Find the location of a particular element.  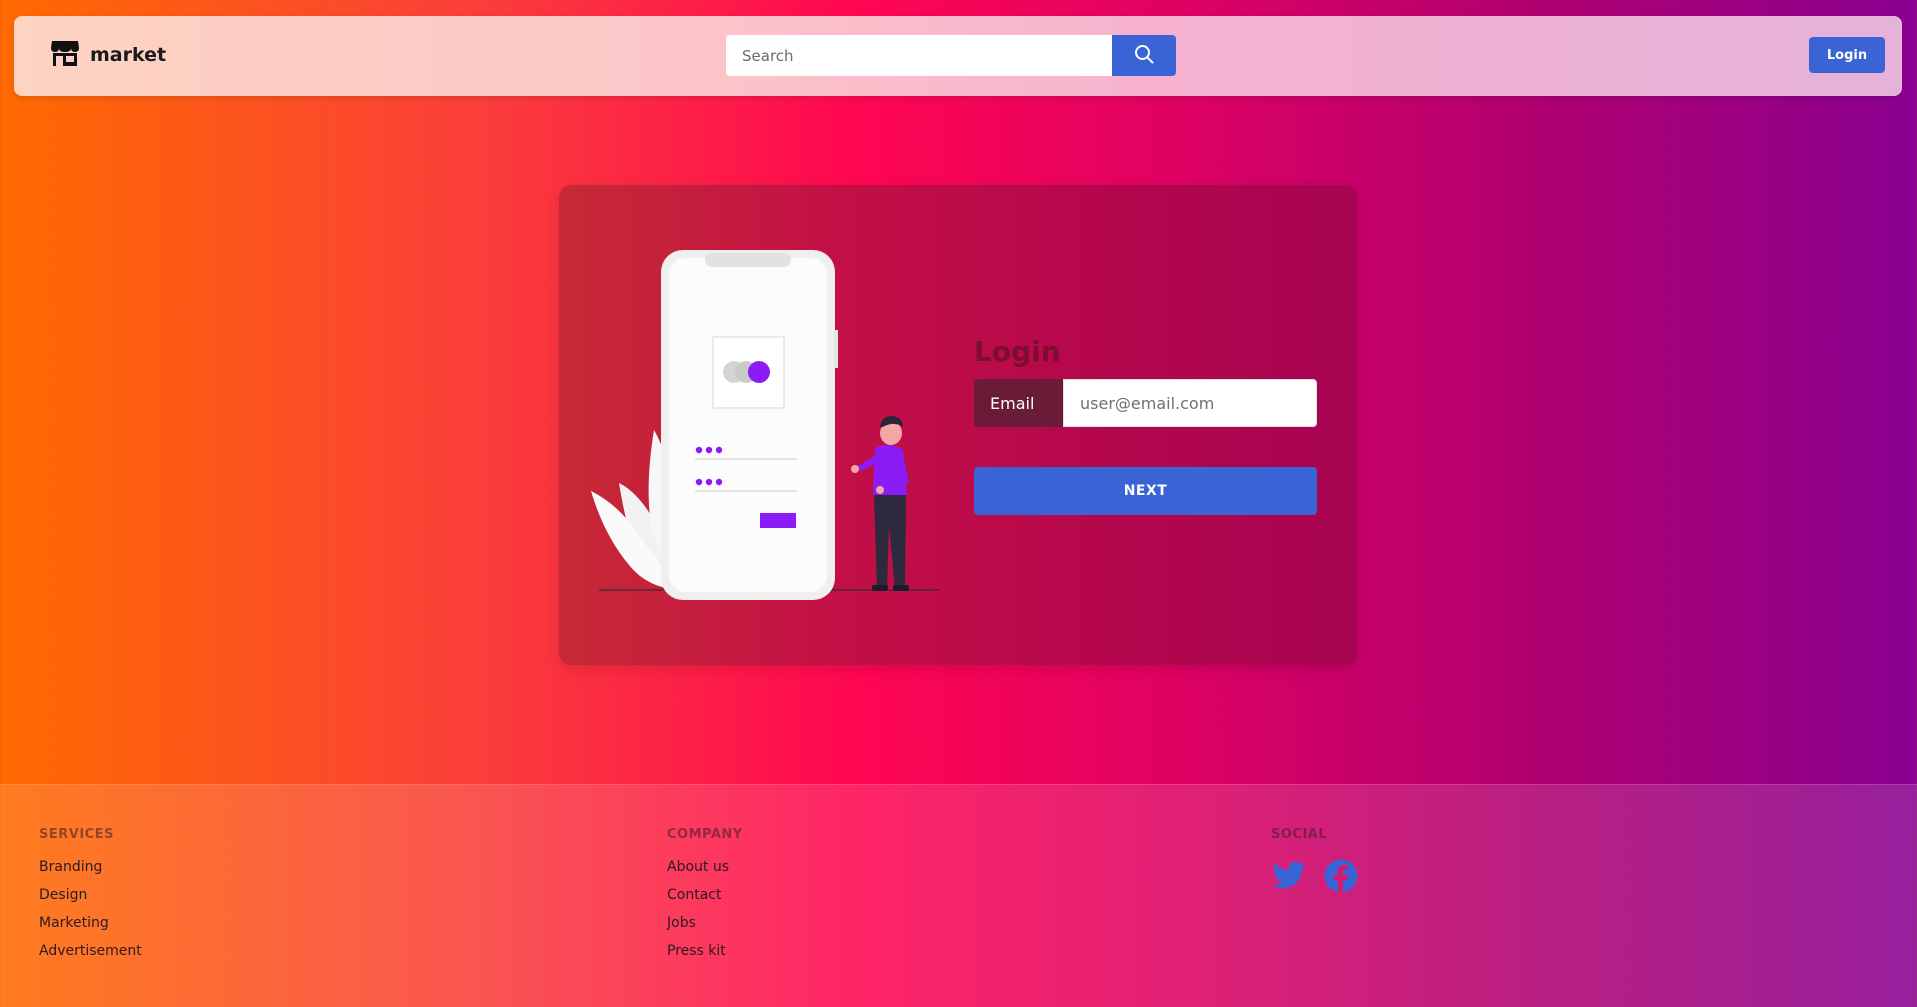

search-input is located at coordinates (919, 55).